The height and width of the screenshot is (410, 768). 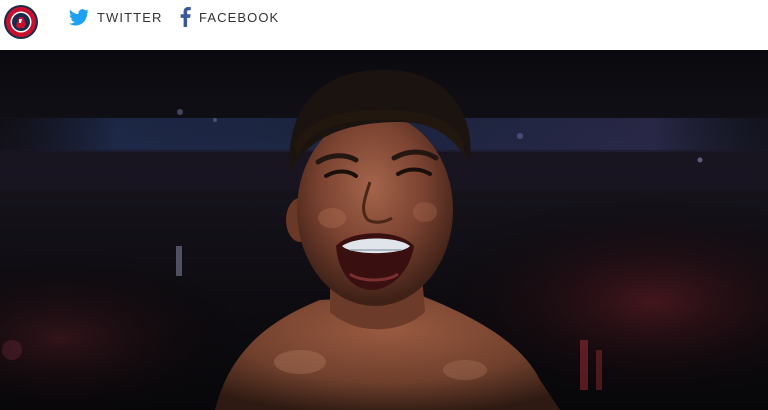 I want to click on facebook-share-label: FACEBOOK, so click(x=239, y=17).